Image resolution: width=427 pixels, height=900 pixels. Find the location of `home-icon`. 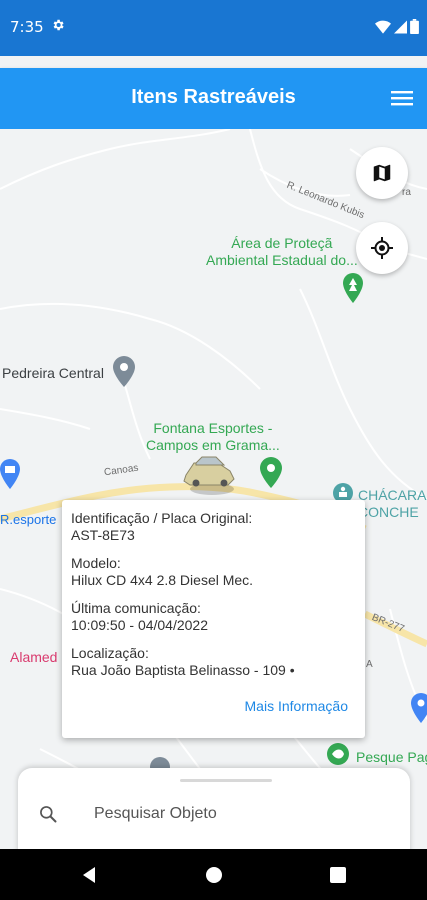

home-icon is located at coordinates (214, 875).